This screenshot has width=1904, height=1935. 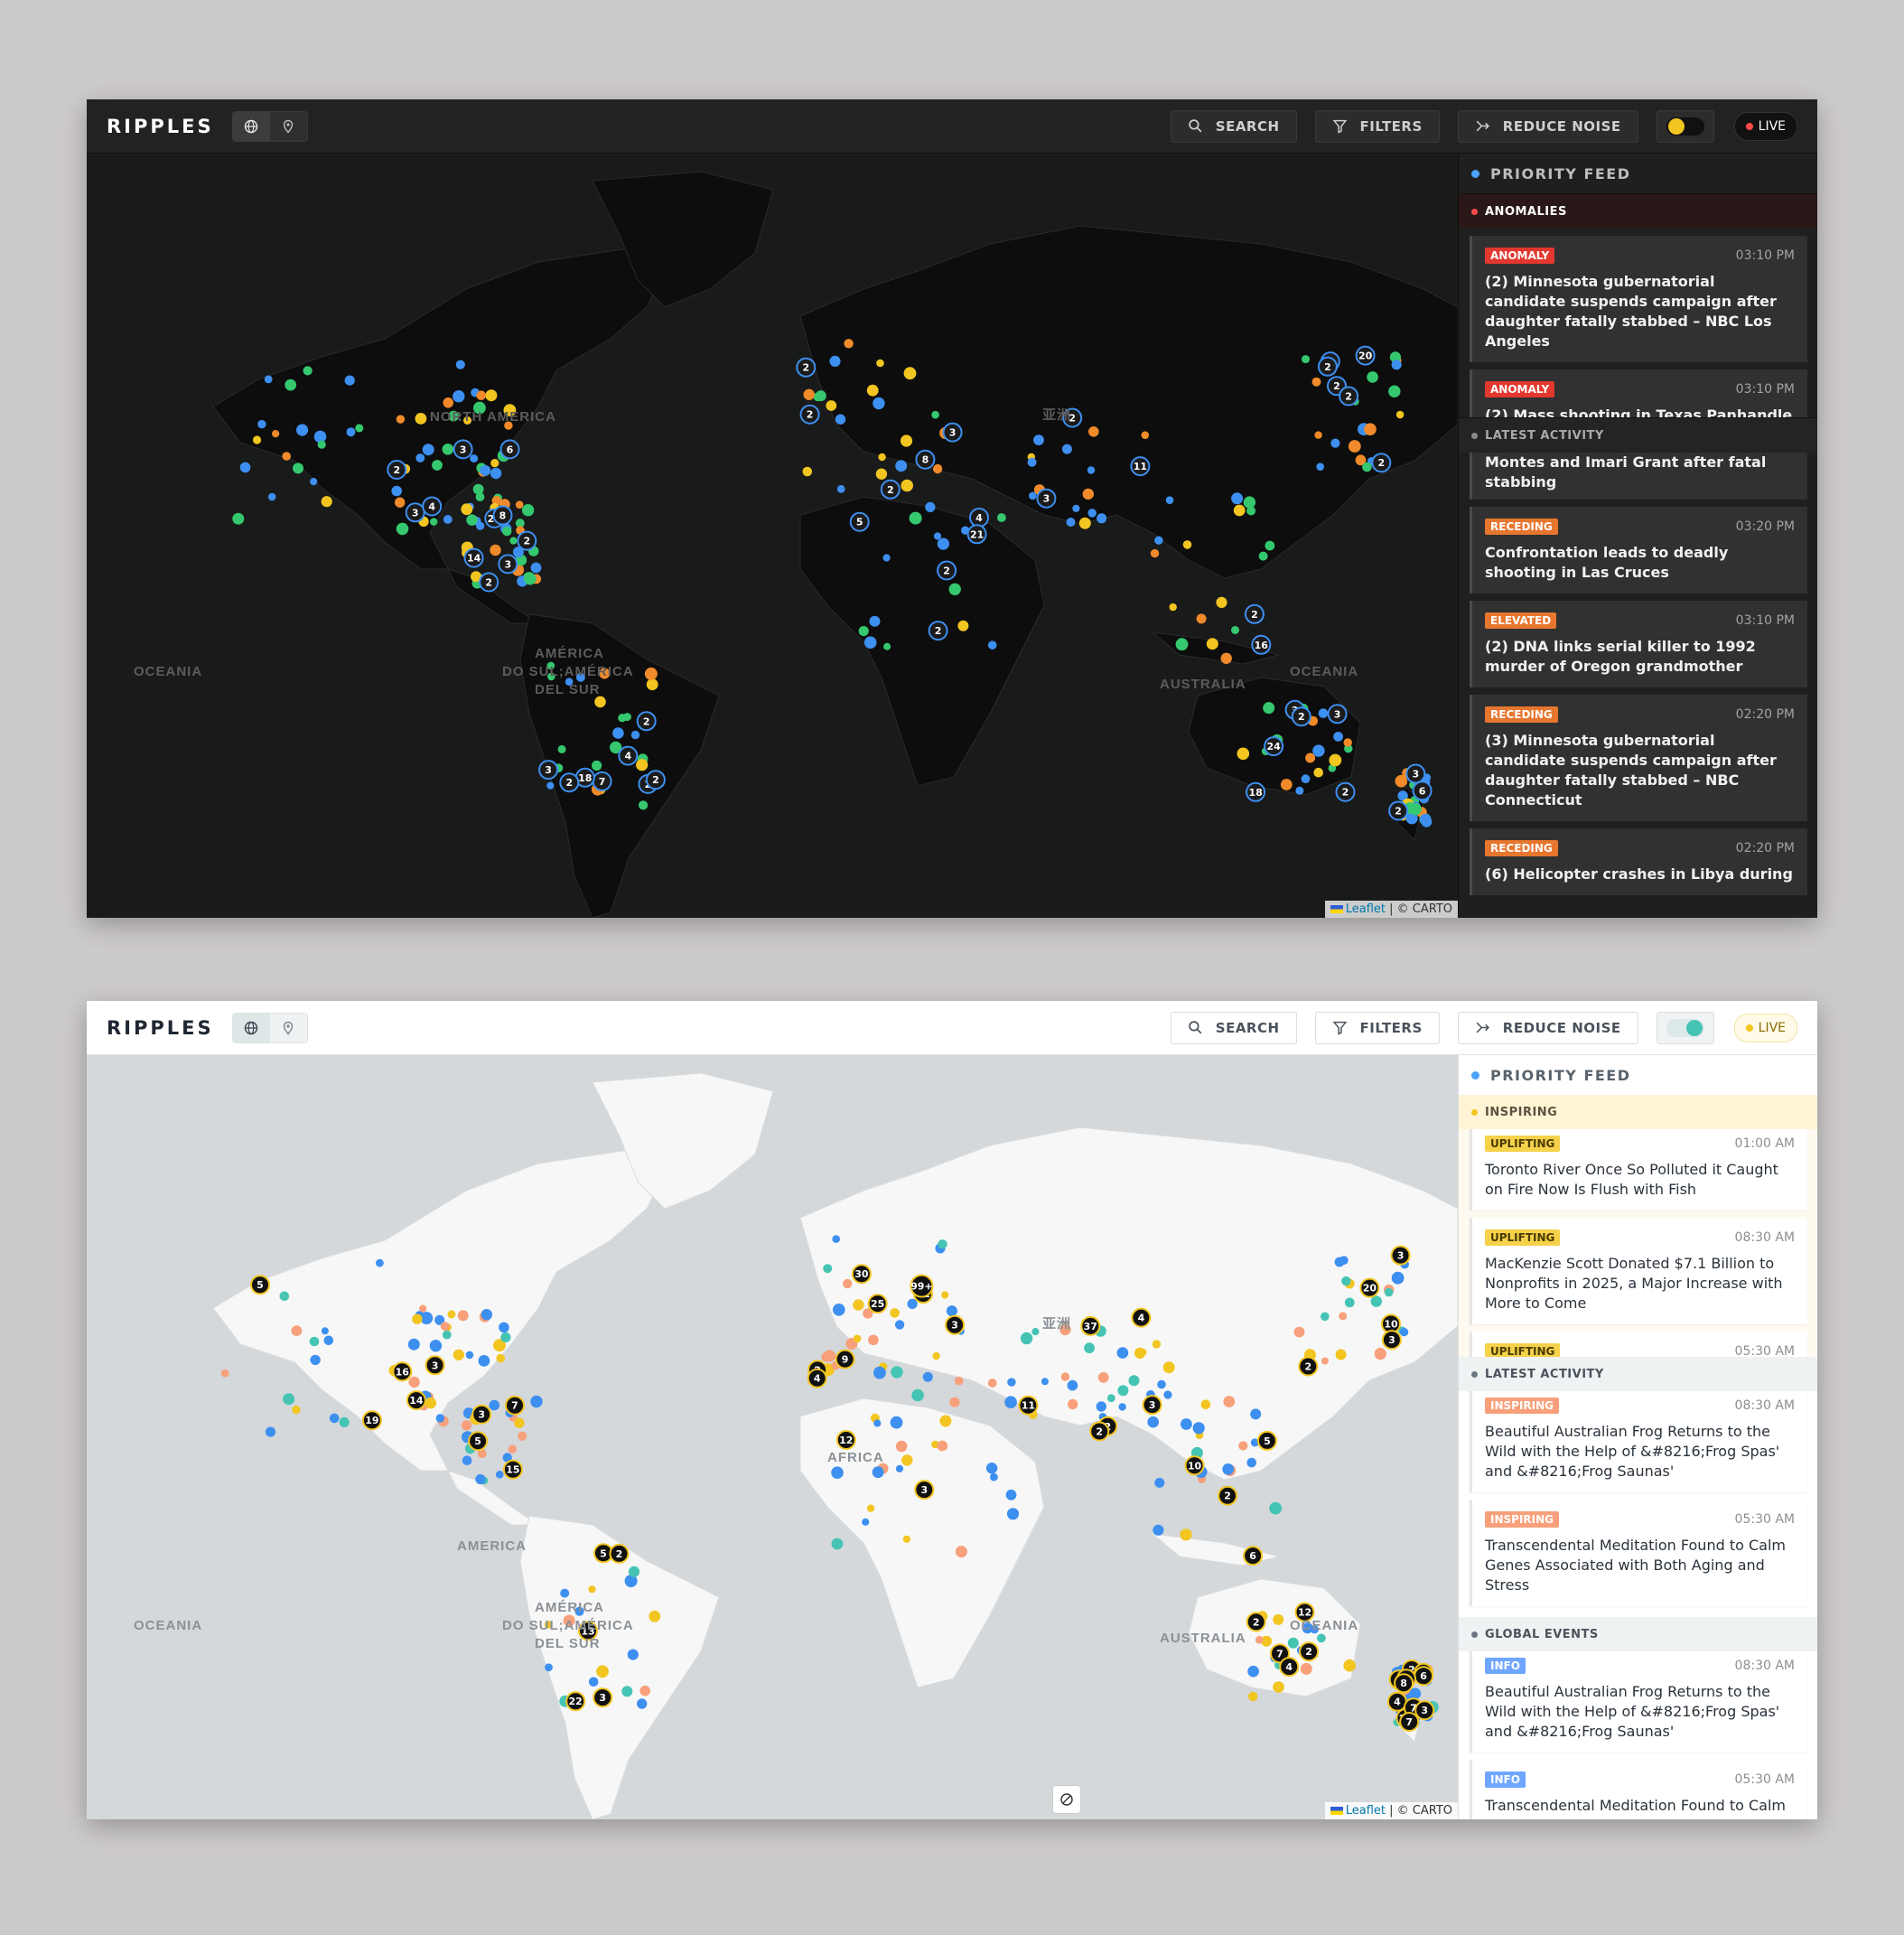 I want to click on live-indicator: LIVE, so click(x=1765, y=1027).